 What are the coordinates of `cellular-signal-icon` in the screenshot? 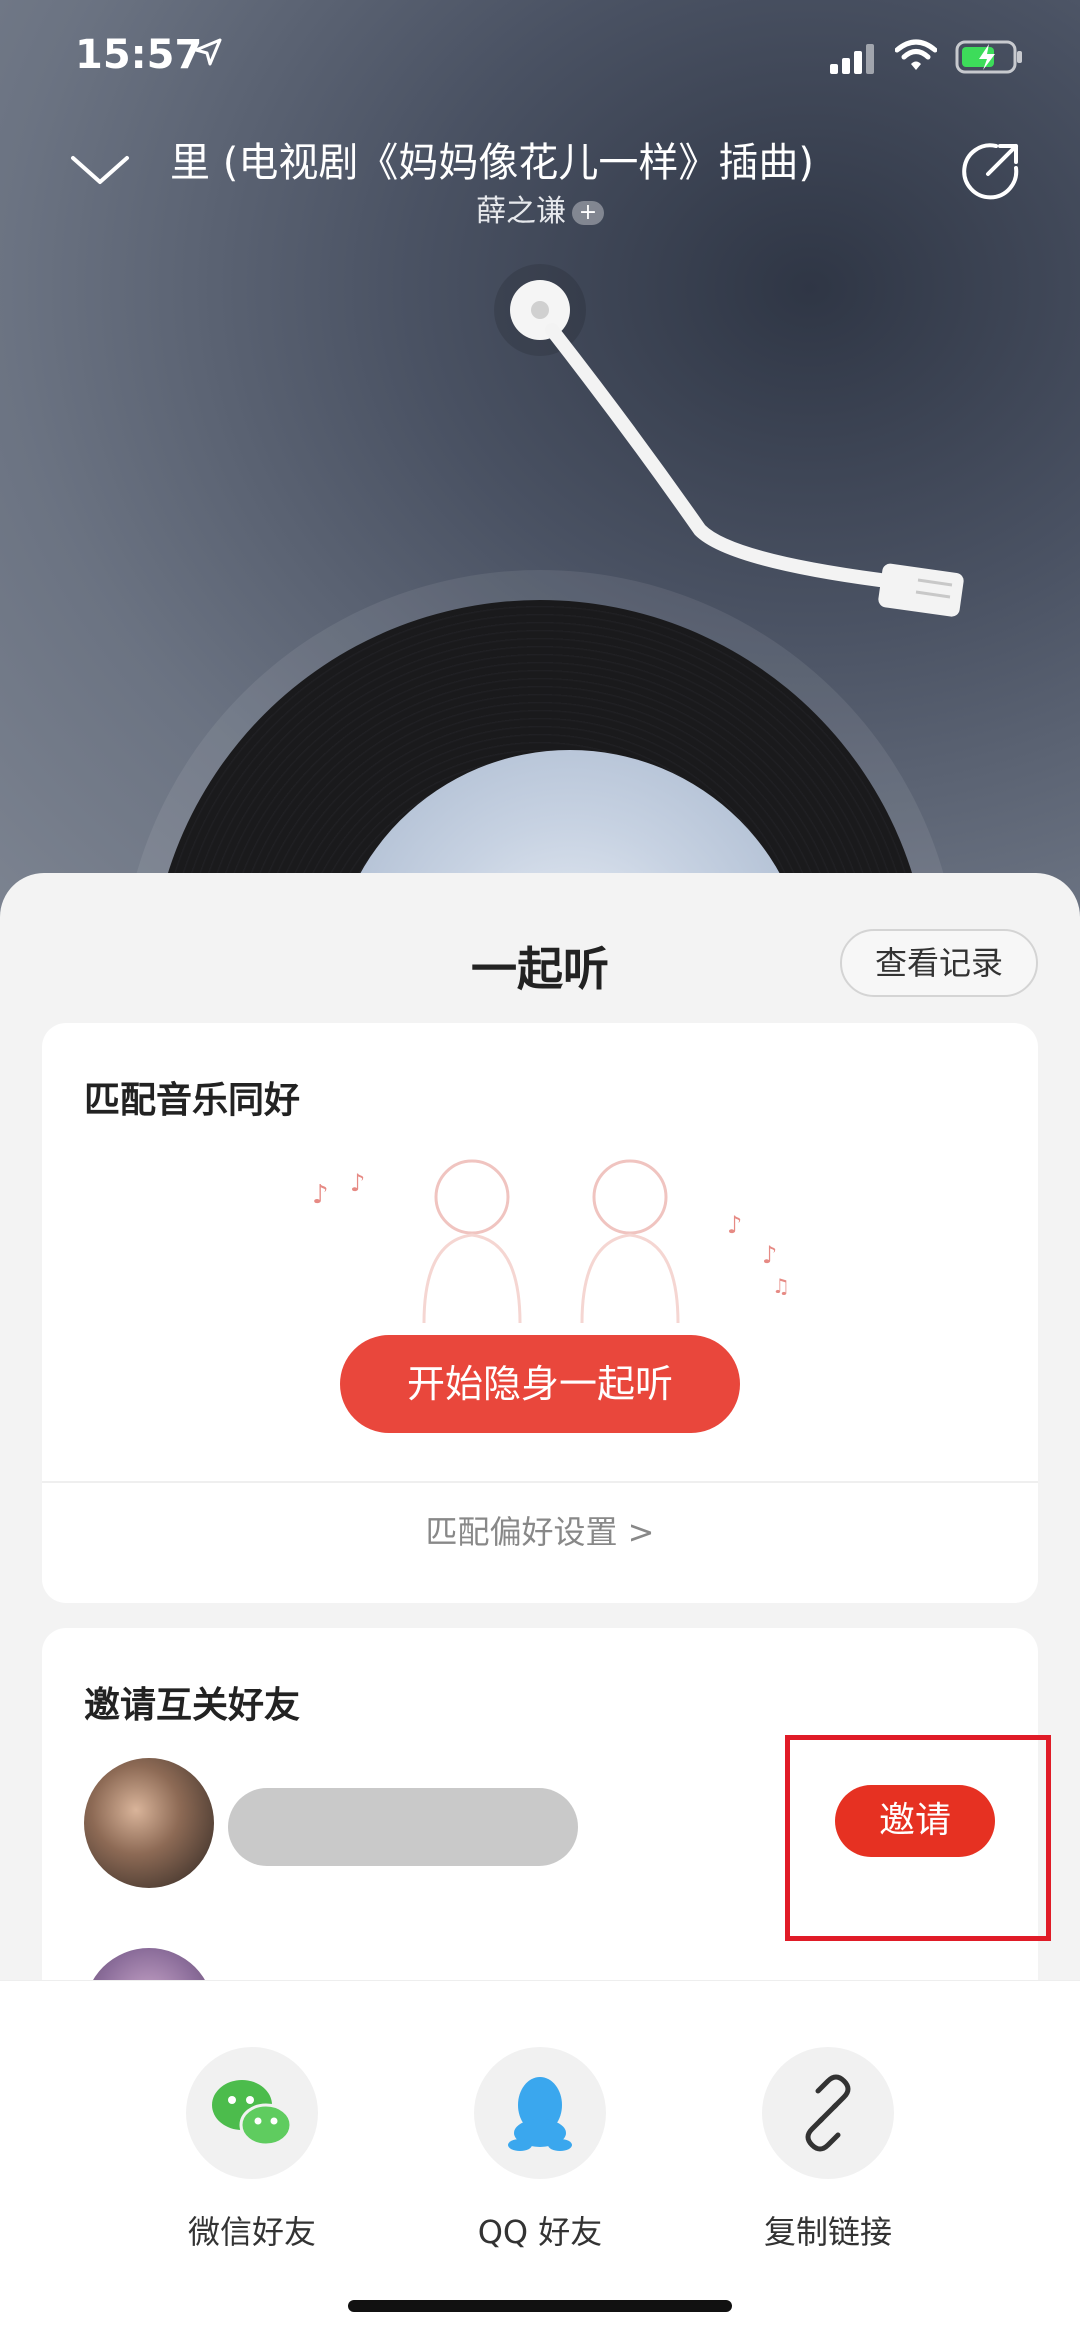 It's located at (852, 59).